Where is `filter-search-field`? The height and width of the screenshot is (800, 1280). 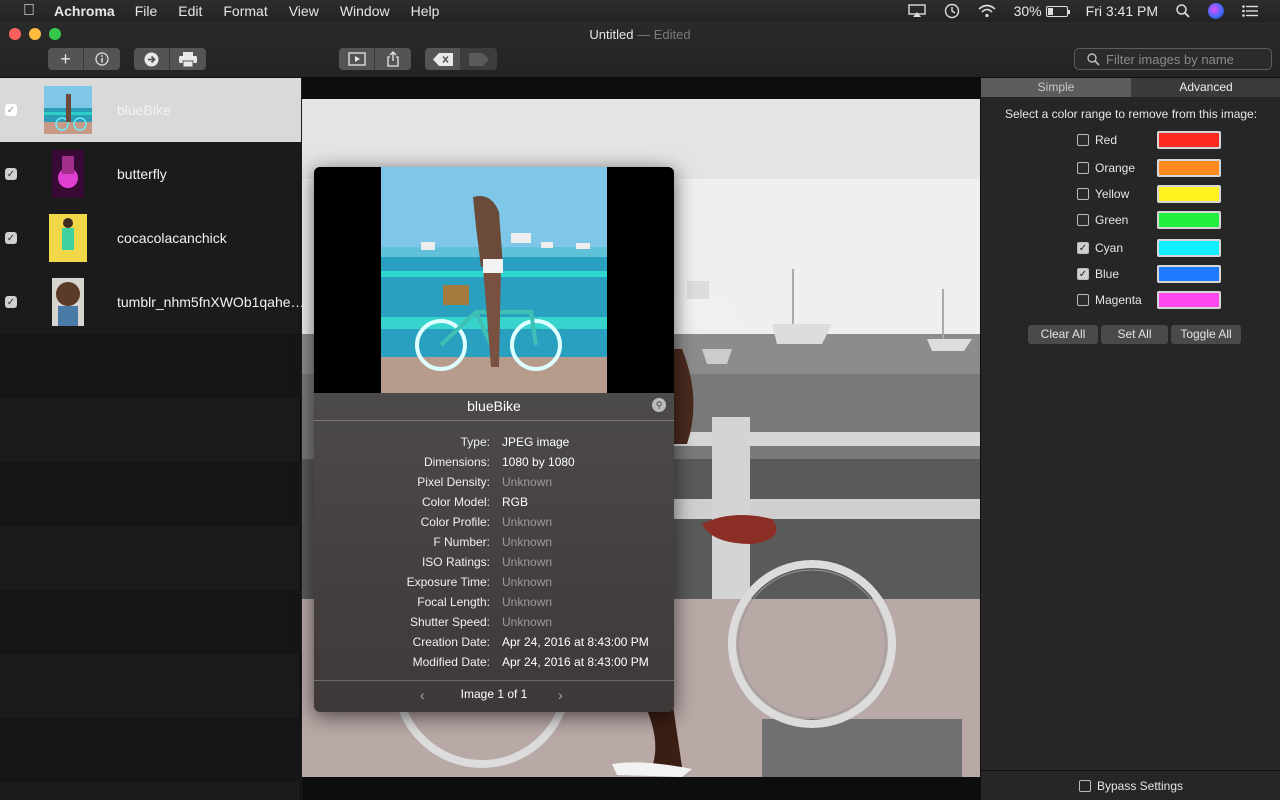
filter-search-field is located at coordinates (1173, 59).